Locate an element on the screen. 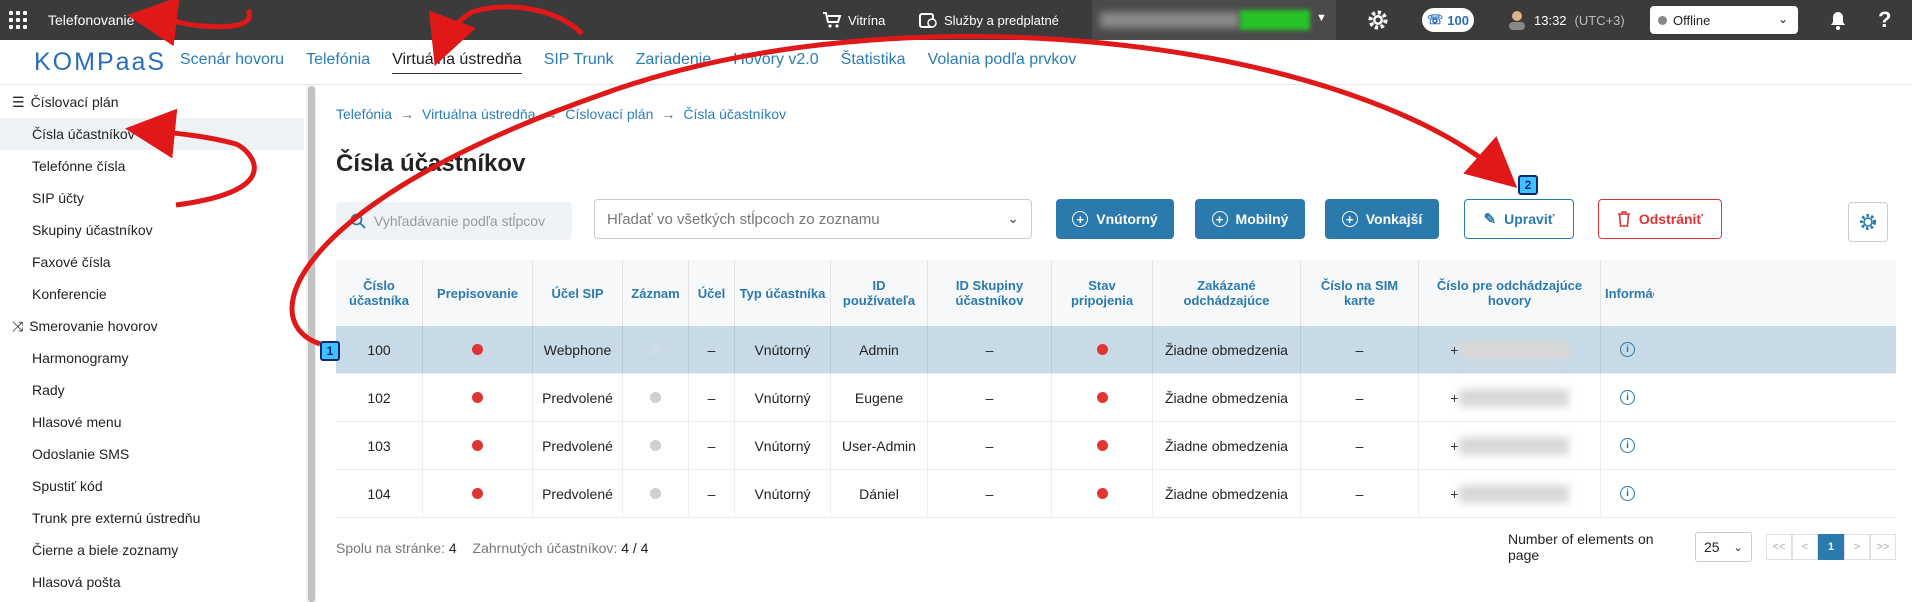 This screenshot has height=602, width=1912. sidebar-item-subscriber-numbers: Čísla účastníkov is located at coordinates (152, 134).